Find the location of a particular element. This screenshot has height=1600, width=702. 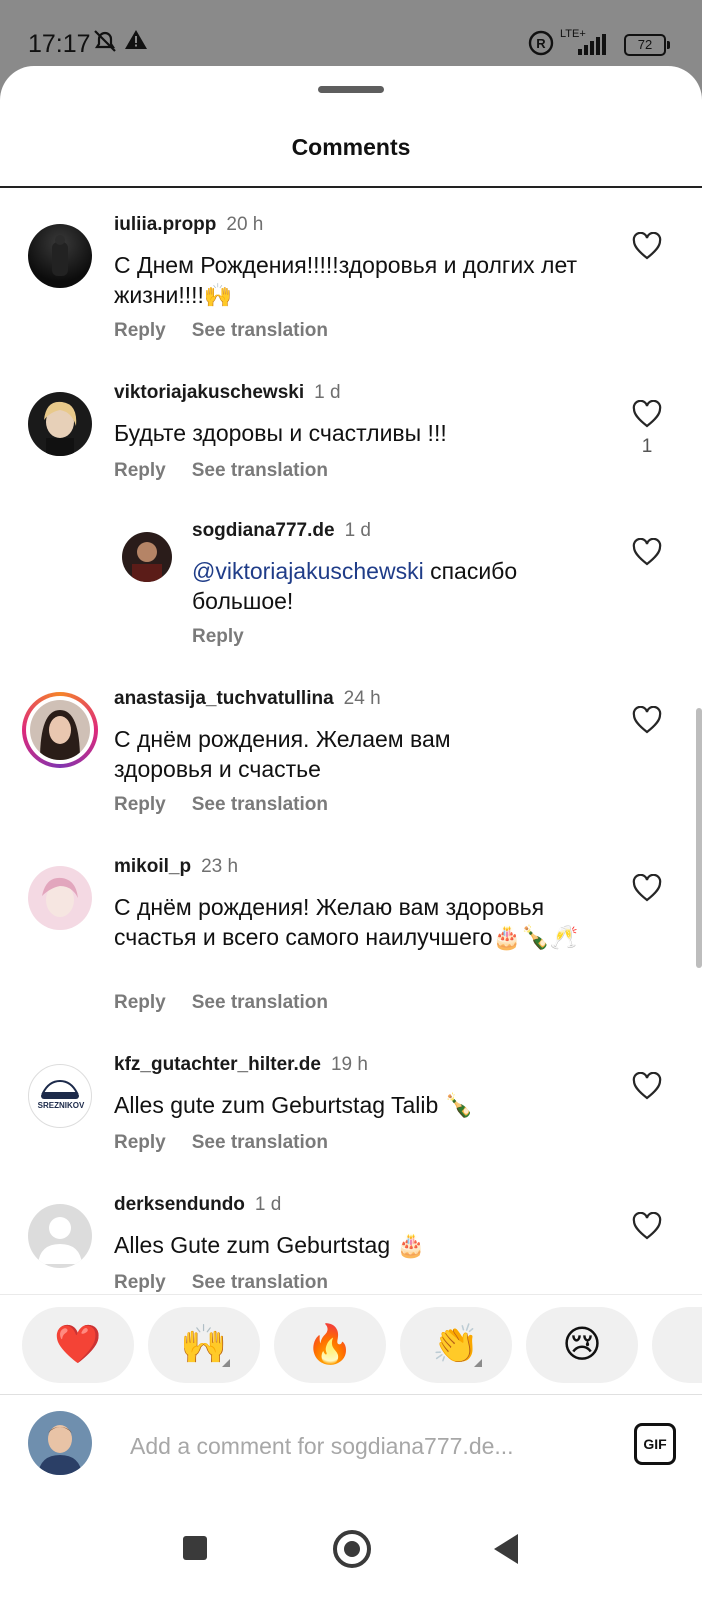

signal-icon is located at coordinates (592, 44).